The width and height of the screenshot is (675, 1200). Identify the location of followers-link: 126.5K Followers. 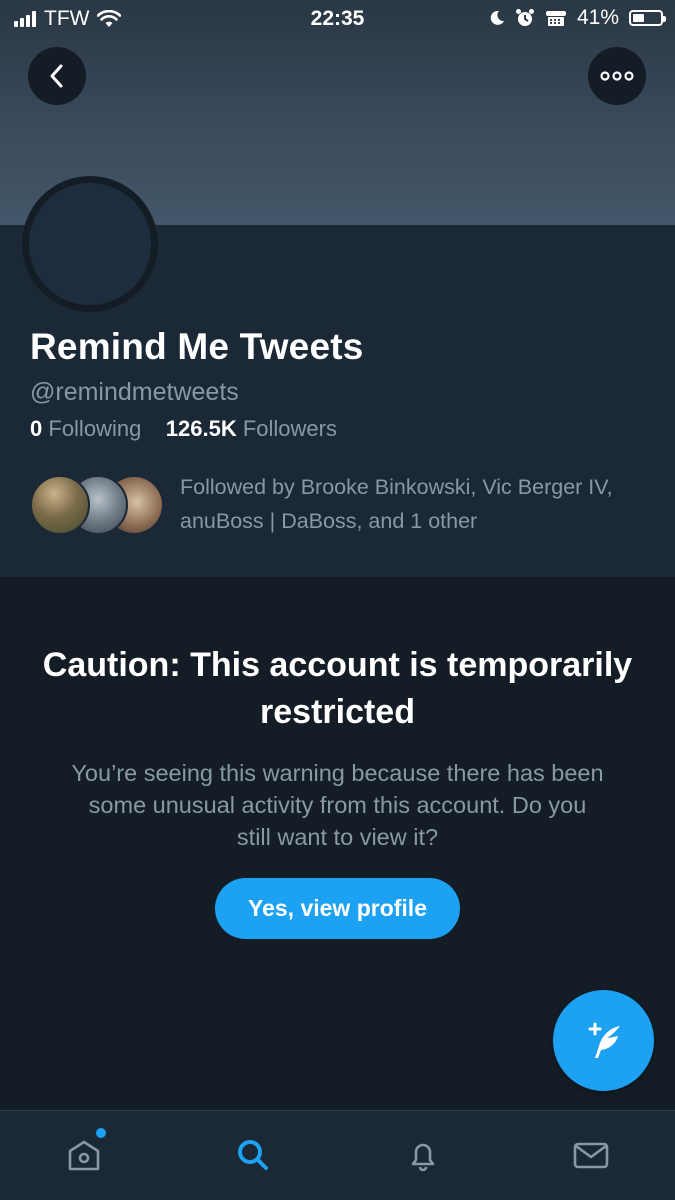
(251, 428).